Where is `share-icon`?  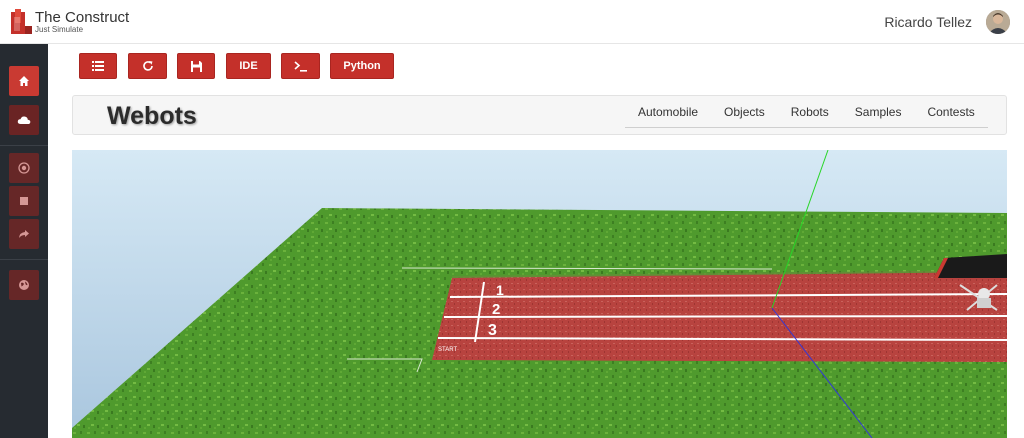
share-icon is located at coordinates (24, 234).